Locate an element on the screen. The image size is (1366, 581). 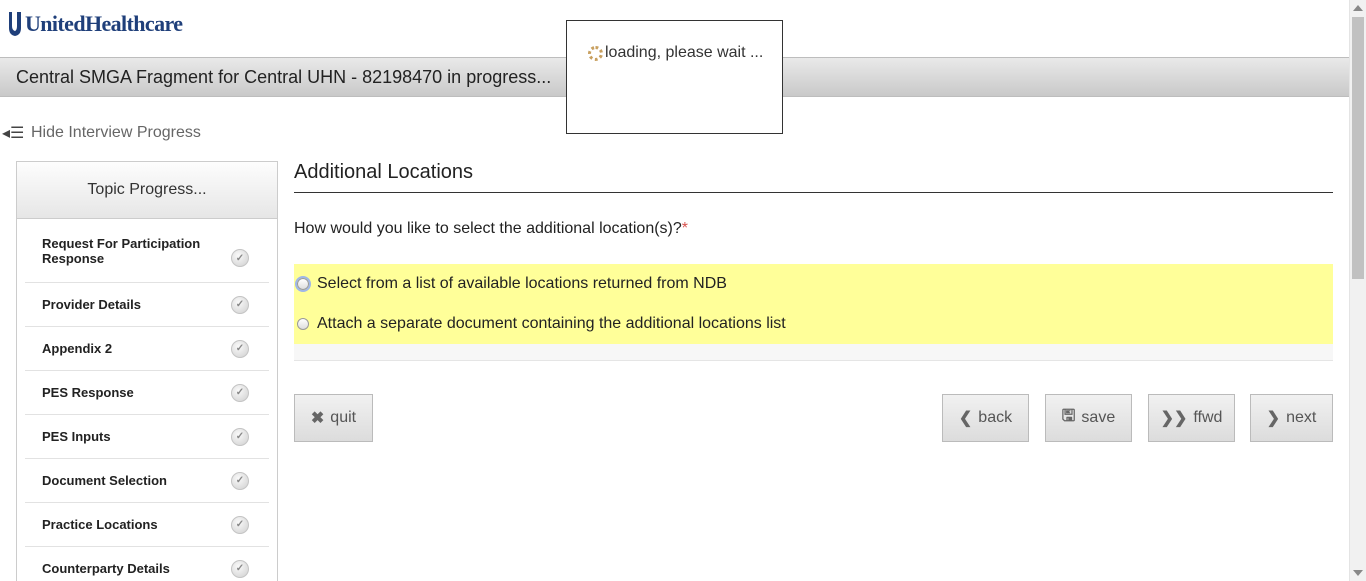
close-x-icon: ✖ is located at coordinates (317, 418).